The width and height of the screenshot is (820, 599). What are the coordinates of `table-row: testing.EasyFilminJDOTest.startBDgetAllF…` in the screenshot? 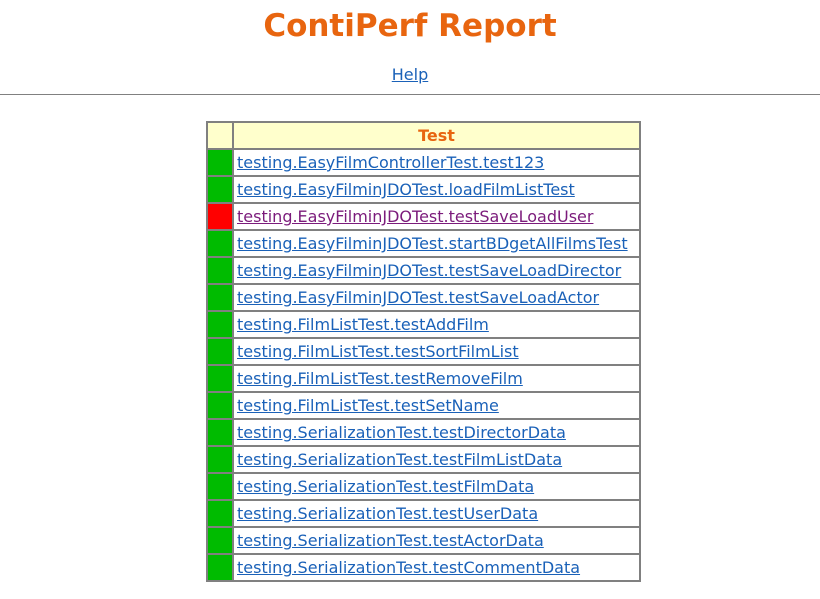 It's located at (423, 243).